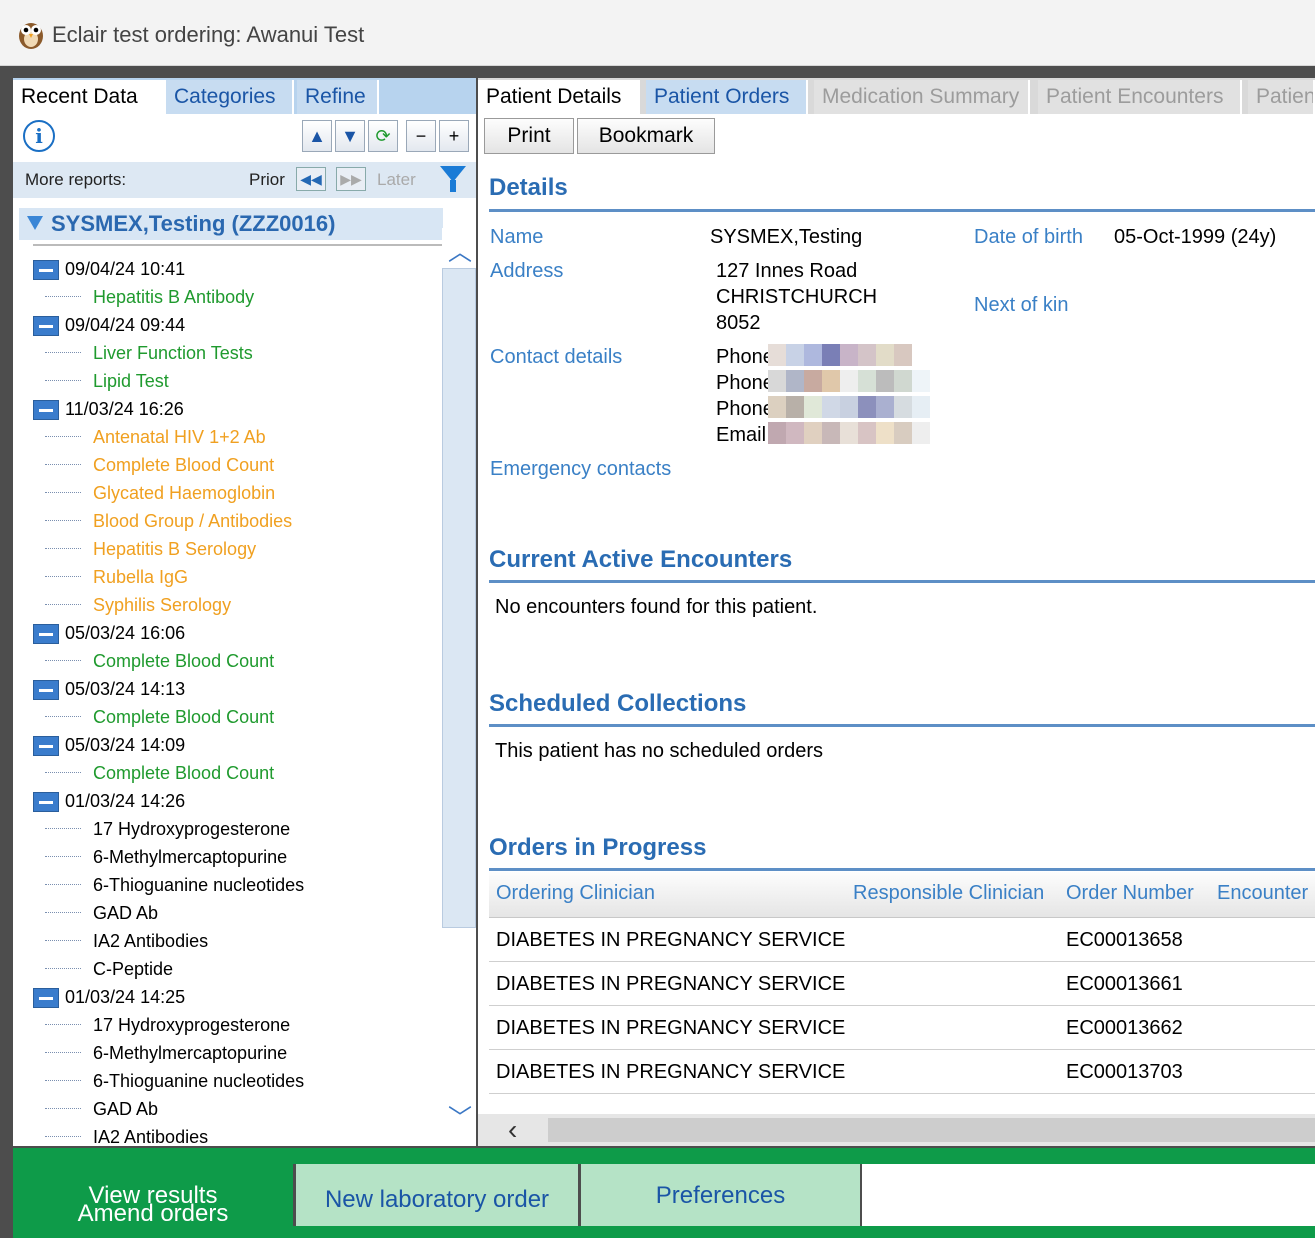 The width and height of the screenshot is (1315, 1238). Describe the element at coordinates (1140, 97) in the screenshot. I see `tab-patient-encounters: Patient Encounters` at that location.